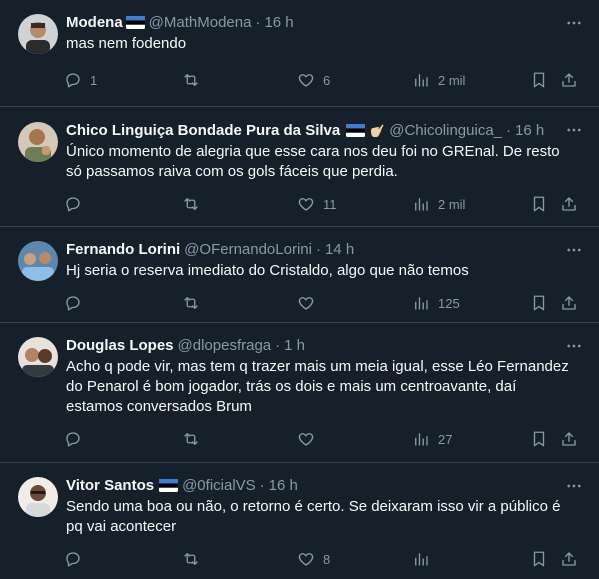  I want to click on reply-count: 1, so click(94, 80).